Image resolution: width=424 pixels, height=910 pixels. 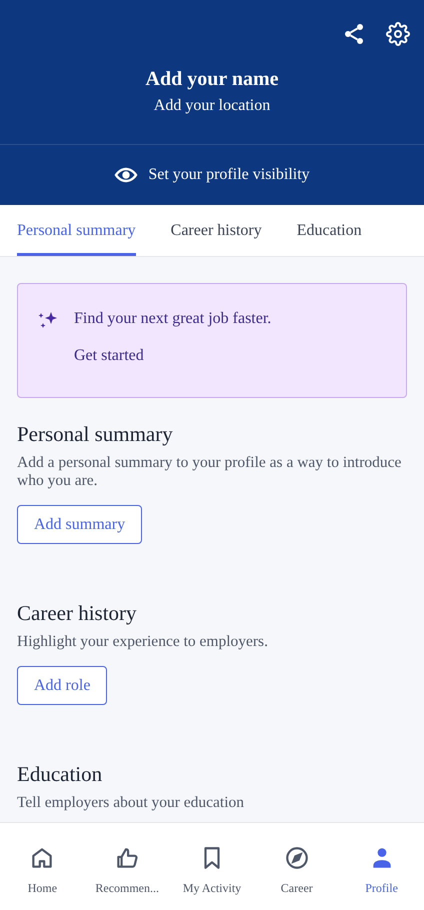 What do you see at coordinates (62, 685) in the screenshot?
I see `add-button: Add role` at bounding box center [62, 685].